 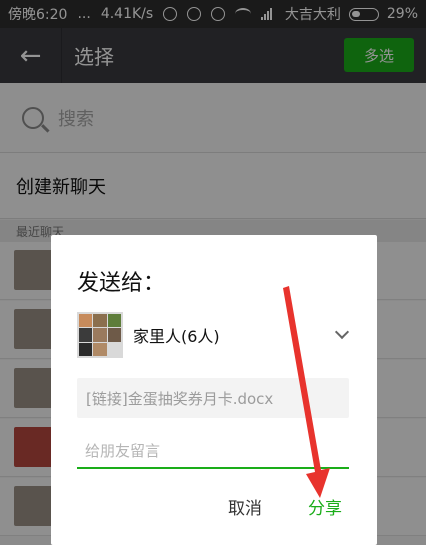 What do you see at coordinates (342, 332) in the screenshot?
I see `chevron-down-icon` at bounding box center [342, 332].